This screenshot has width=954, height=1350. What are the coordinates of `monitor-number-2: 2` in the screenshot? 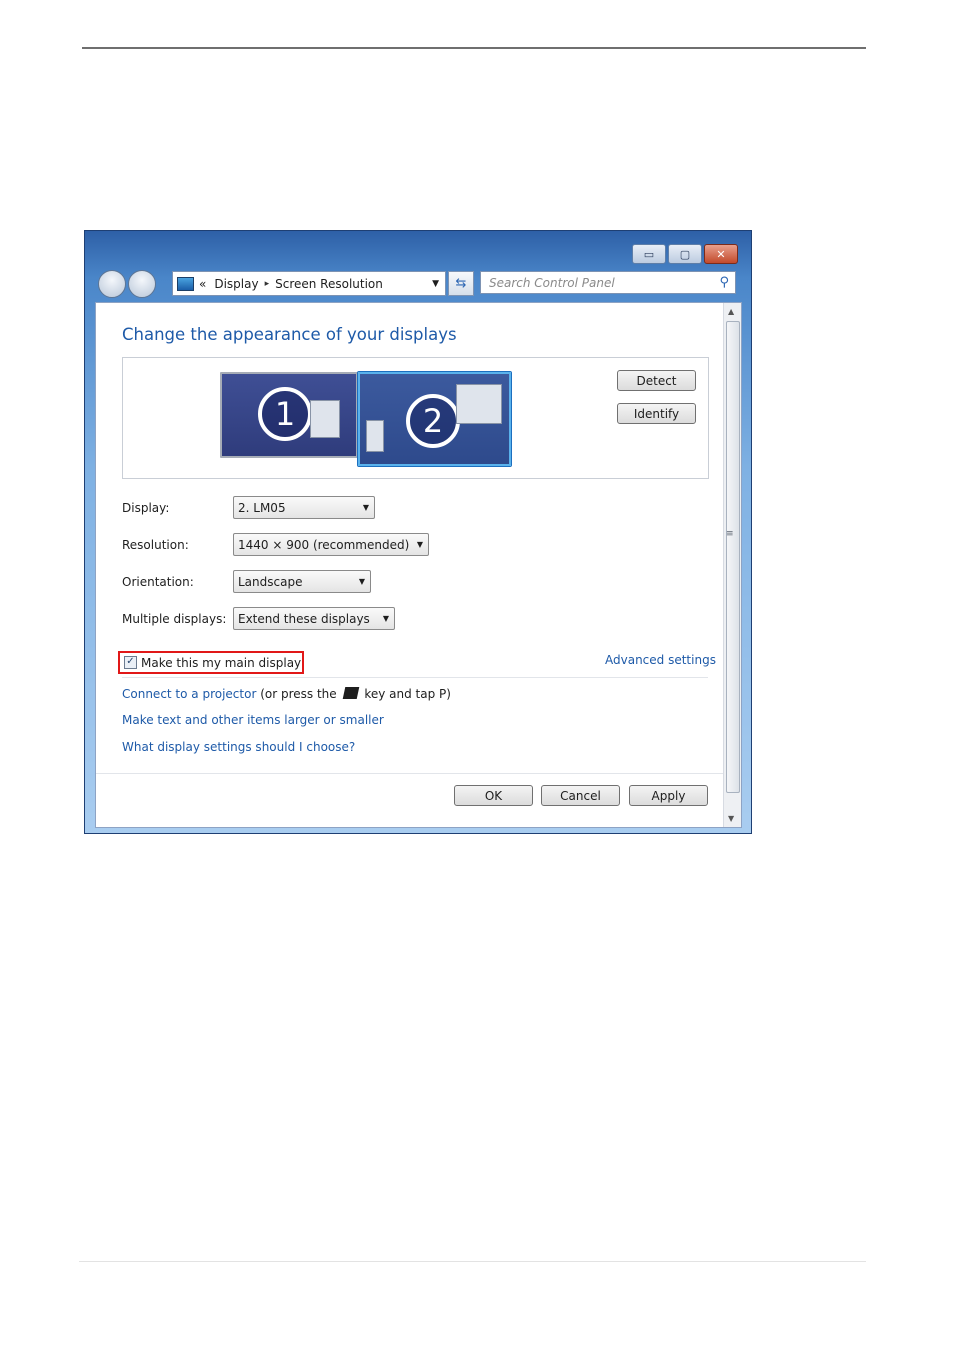 It's located at (433, 421).